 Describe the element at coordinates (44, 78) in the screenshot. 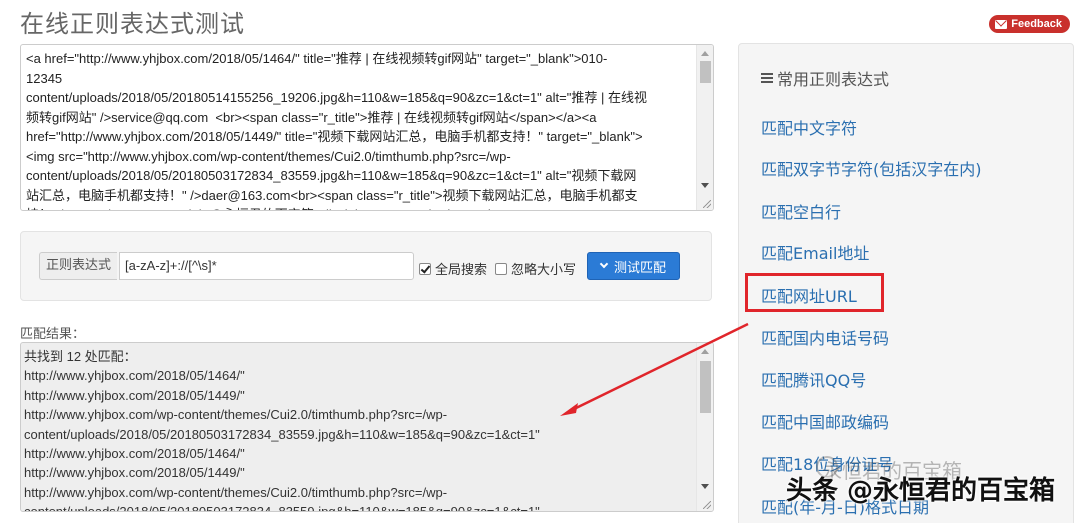

I see `source-line: 12345` at that location.